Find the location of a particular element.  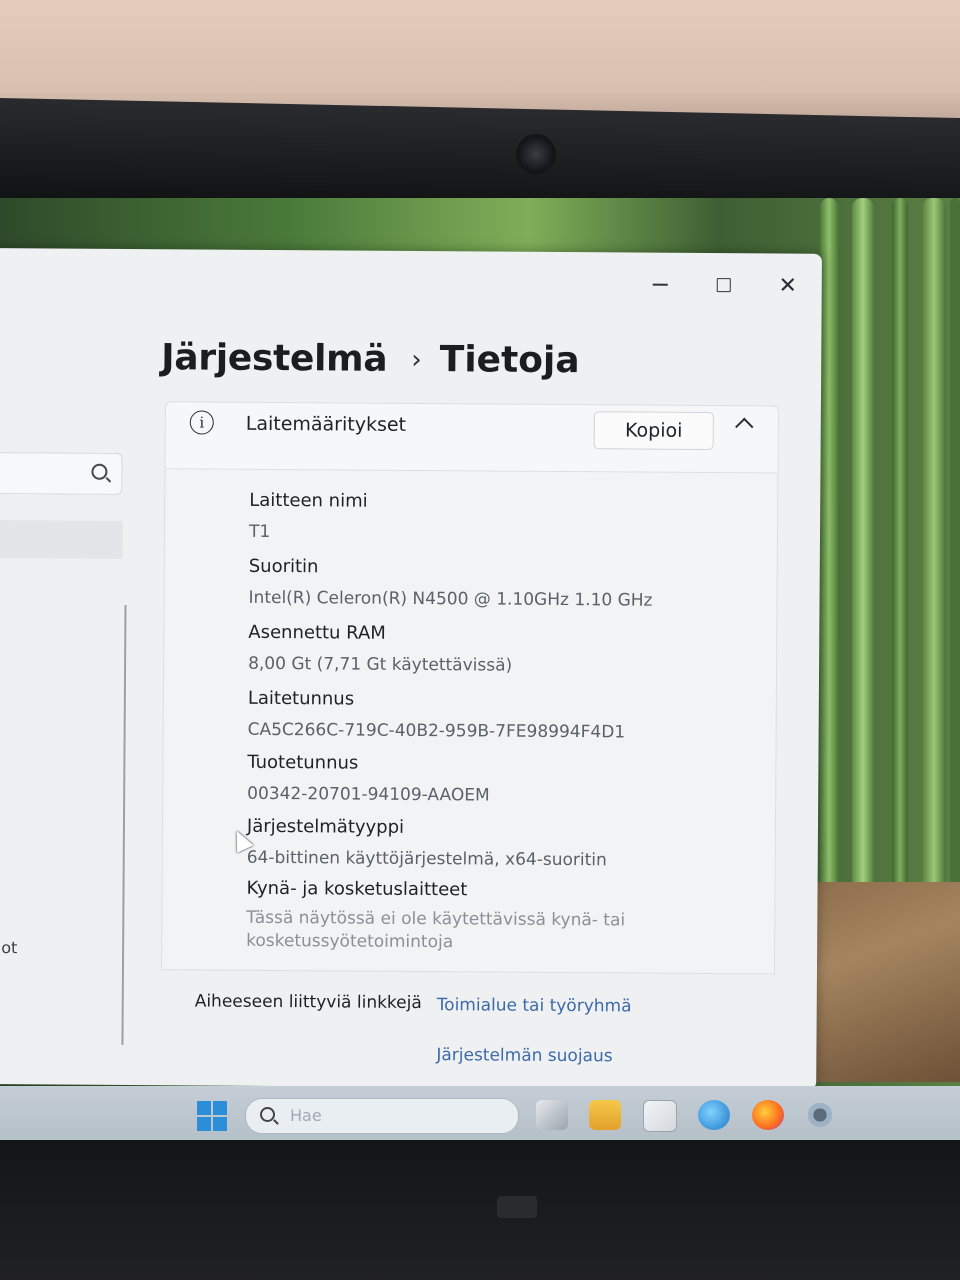

close-button: ✕ is located at coordinates (788, 285).